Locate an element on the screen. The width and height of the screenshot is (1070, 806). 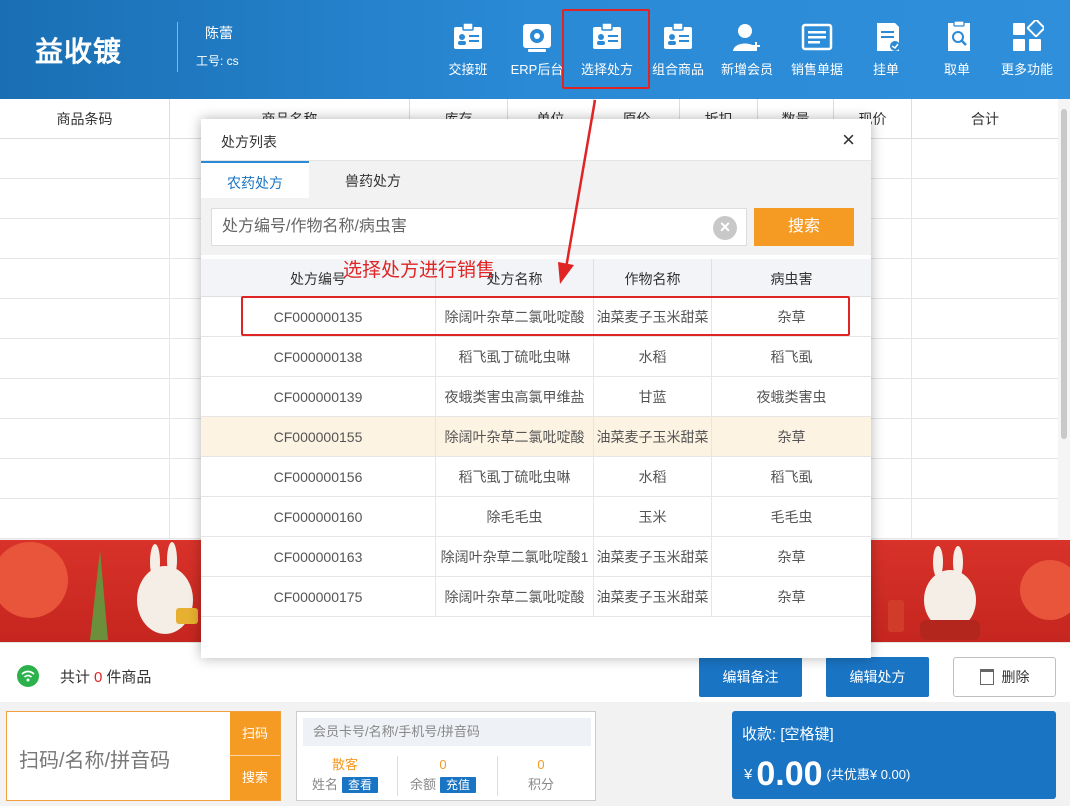
edit-note-button: 编辑备注 is located at coordinates (750, 677).